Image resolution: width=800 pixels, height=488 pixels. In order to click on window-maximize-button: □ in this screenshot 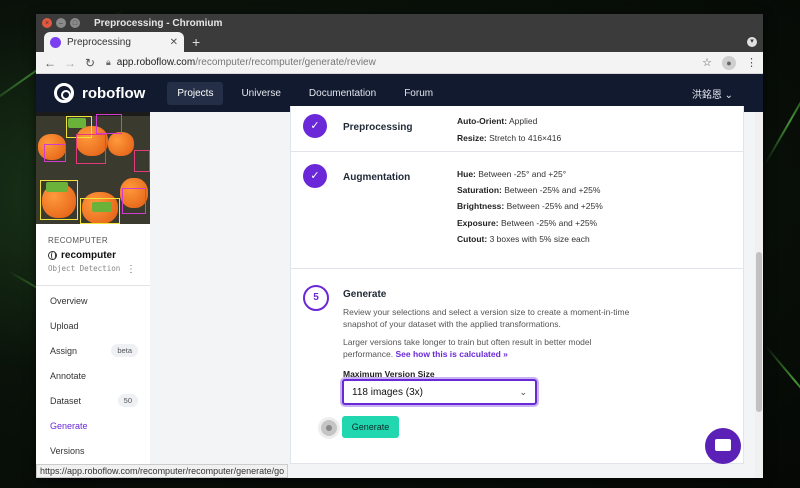, I will do `click(75, 23)`.